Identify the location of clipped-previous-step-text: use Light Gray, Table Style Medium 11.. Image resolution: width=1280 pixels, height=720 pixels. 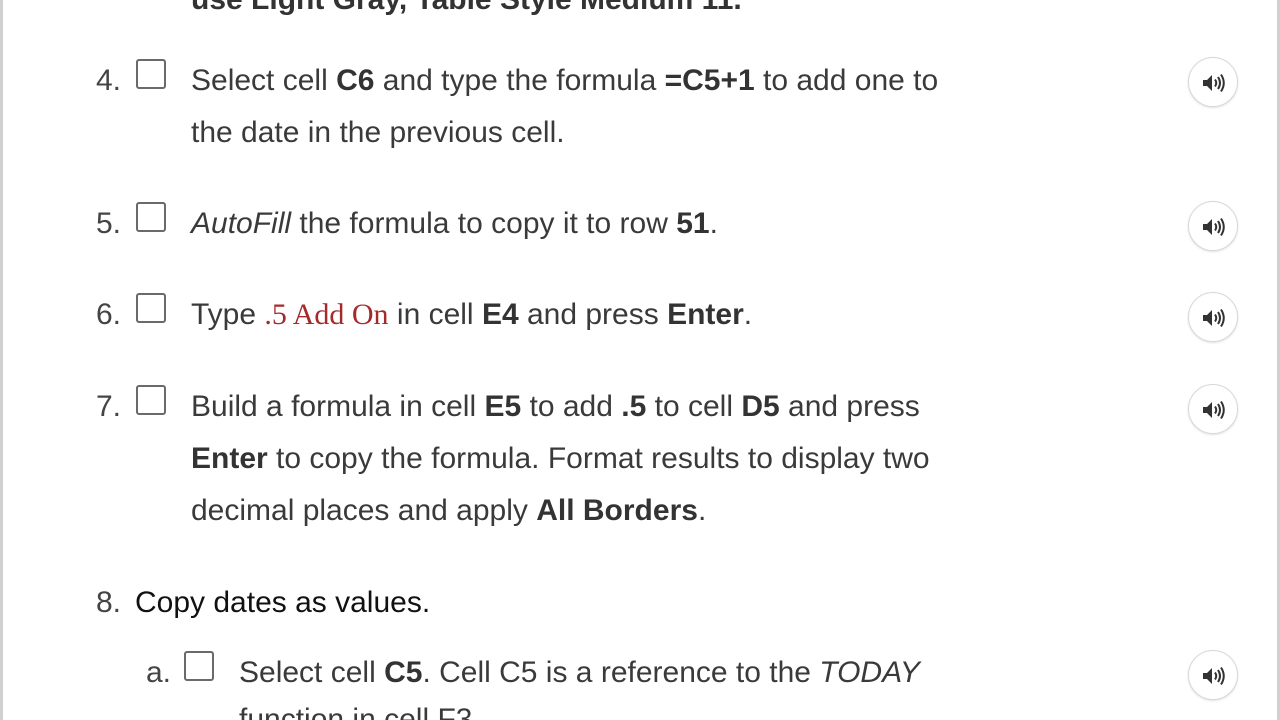
(466, 13).